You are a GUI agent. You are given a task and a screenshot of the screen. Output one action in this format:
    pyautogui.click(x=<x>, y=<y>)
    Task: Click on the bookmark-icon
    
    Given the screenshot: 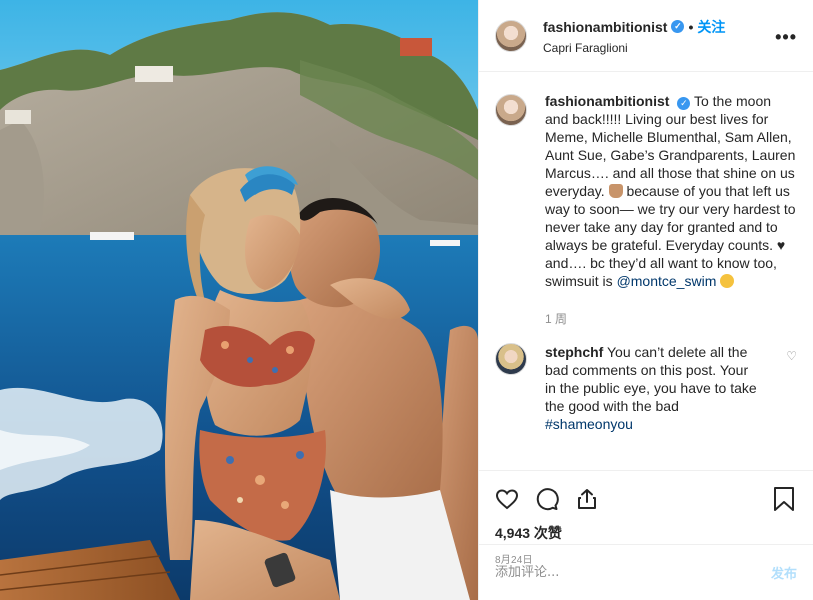 What is the action you would take?
    pyautogui.click(x=785, y=499)
    